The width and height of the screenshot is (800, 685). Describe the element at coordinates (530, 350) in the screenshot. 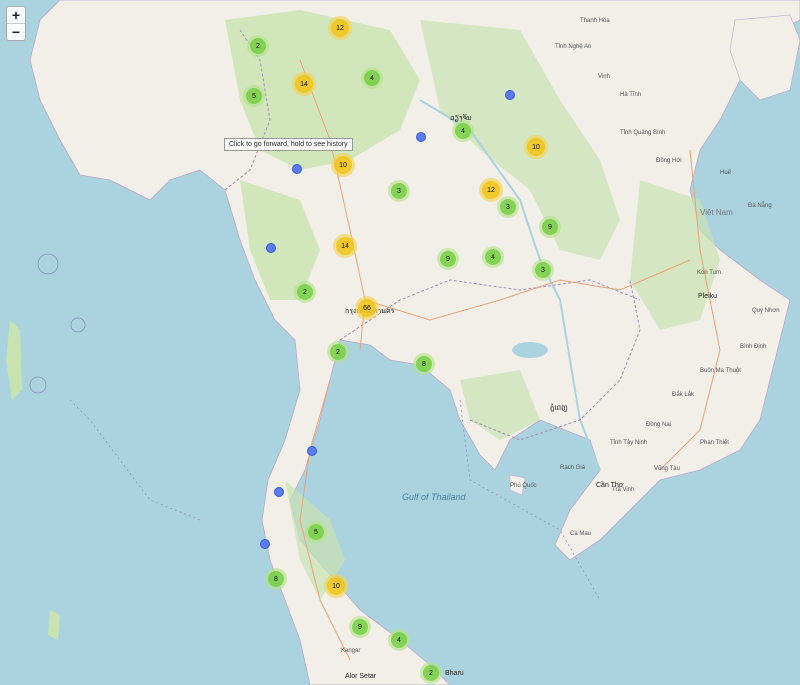

I see `tonle-sap-lake` at that location.